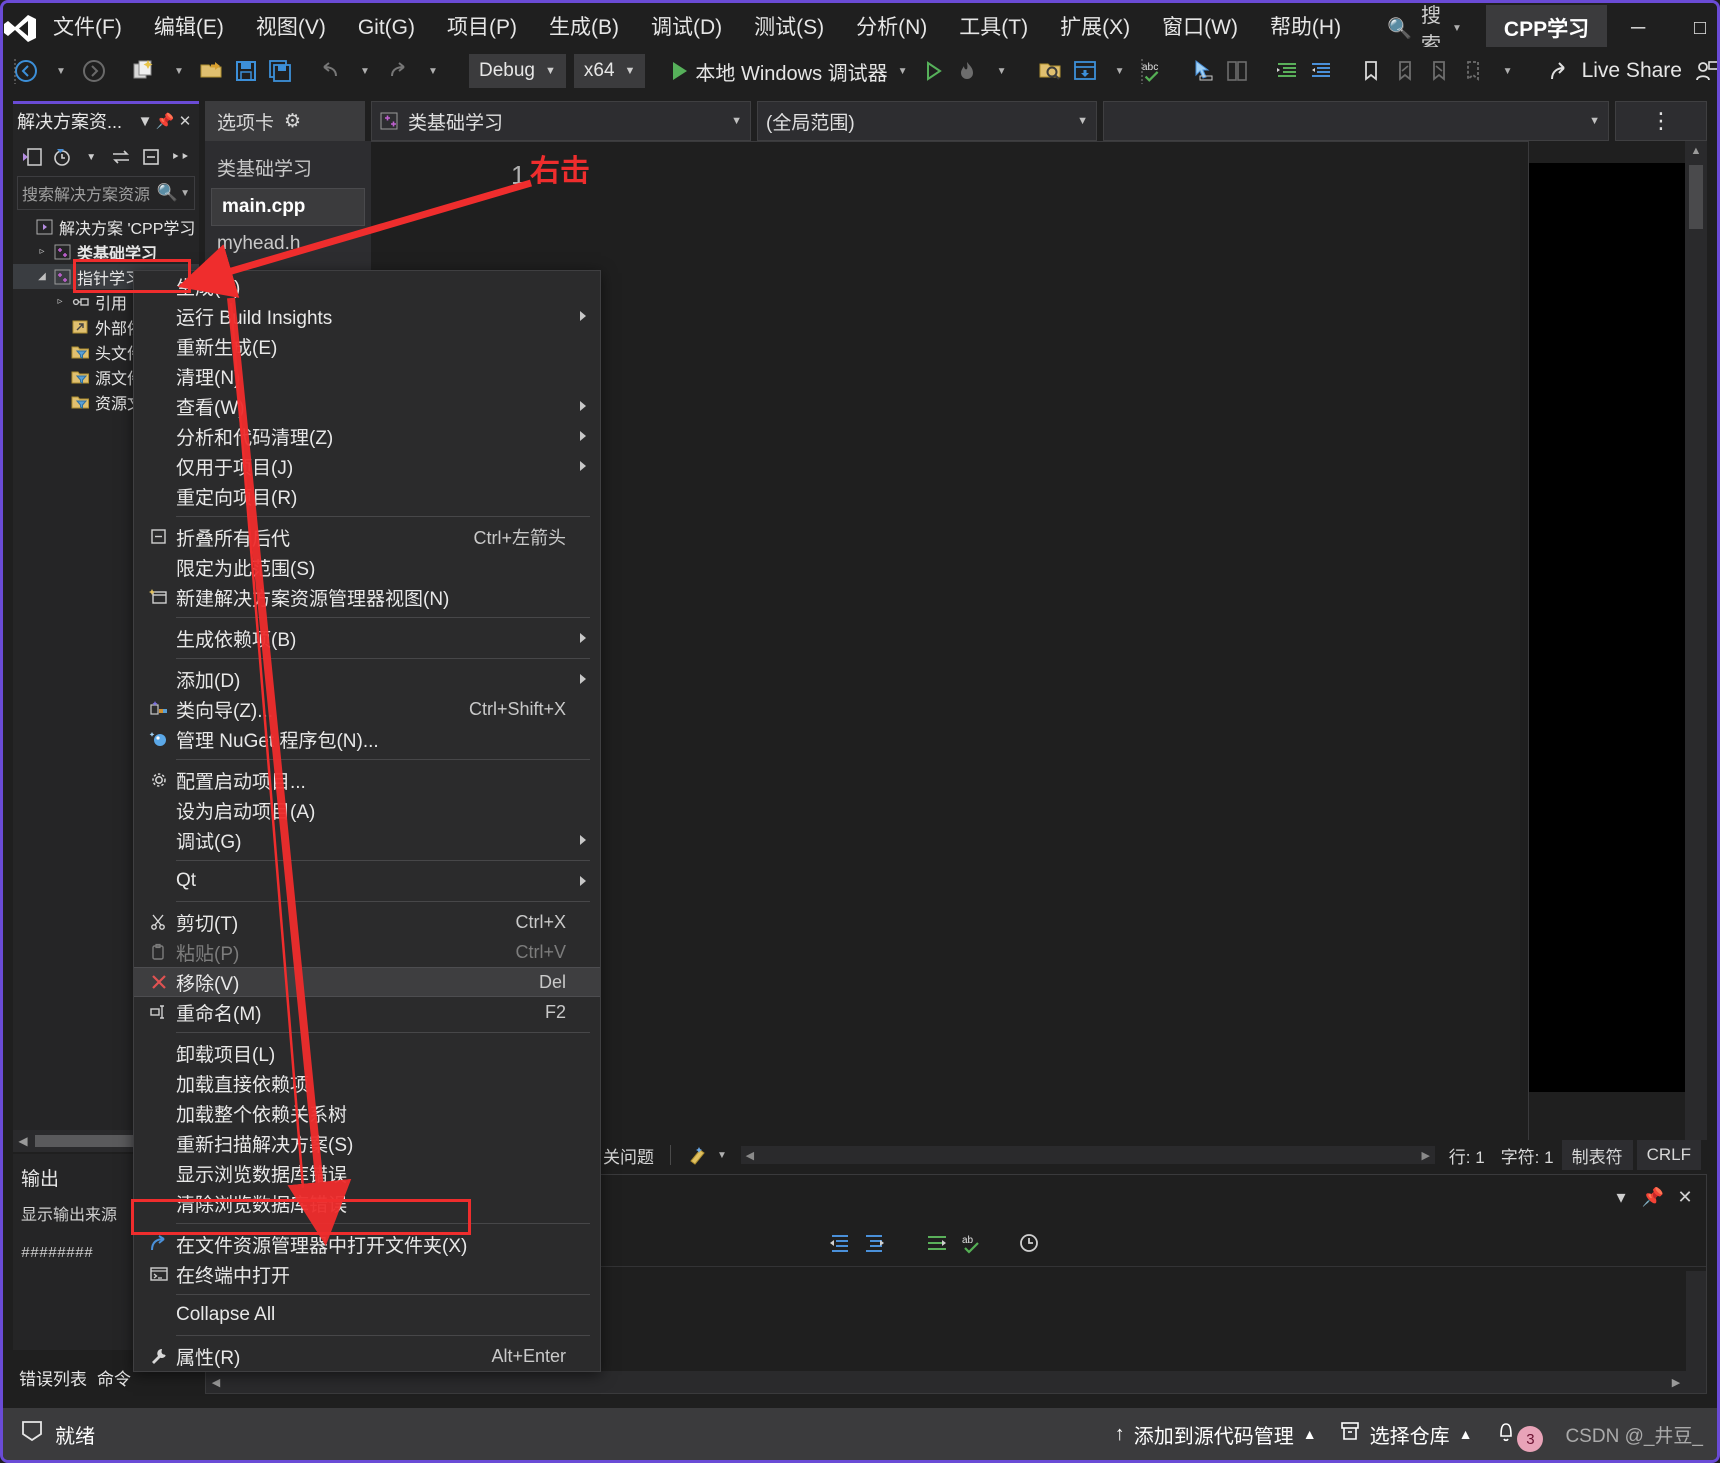  I want to click on abc-check-icon: ab, so click(973, 1243).